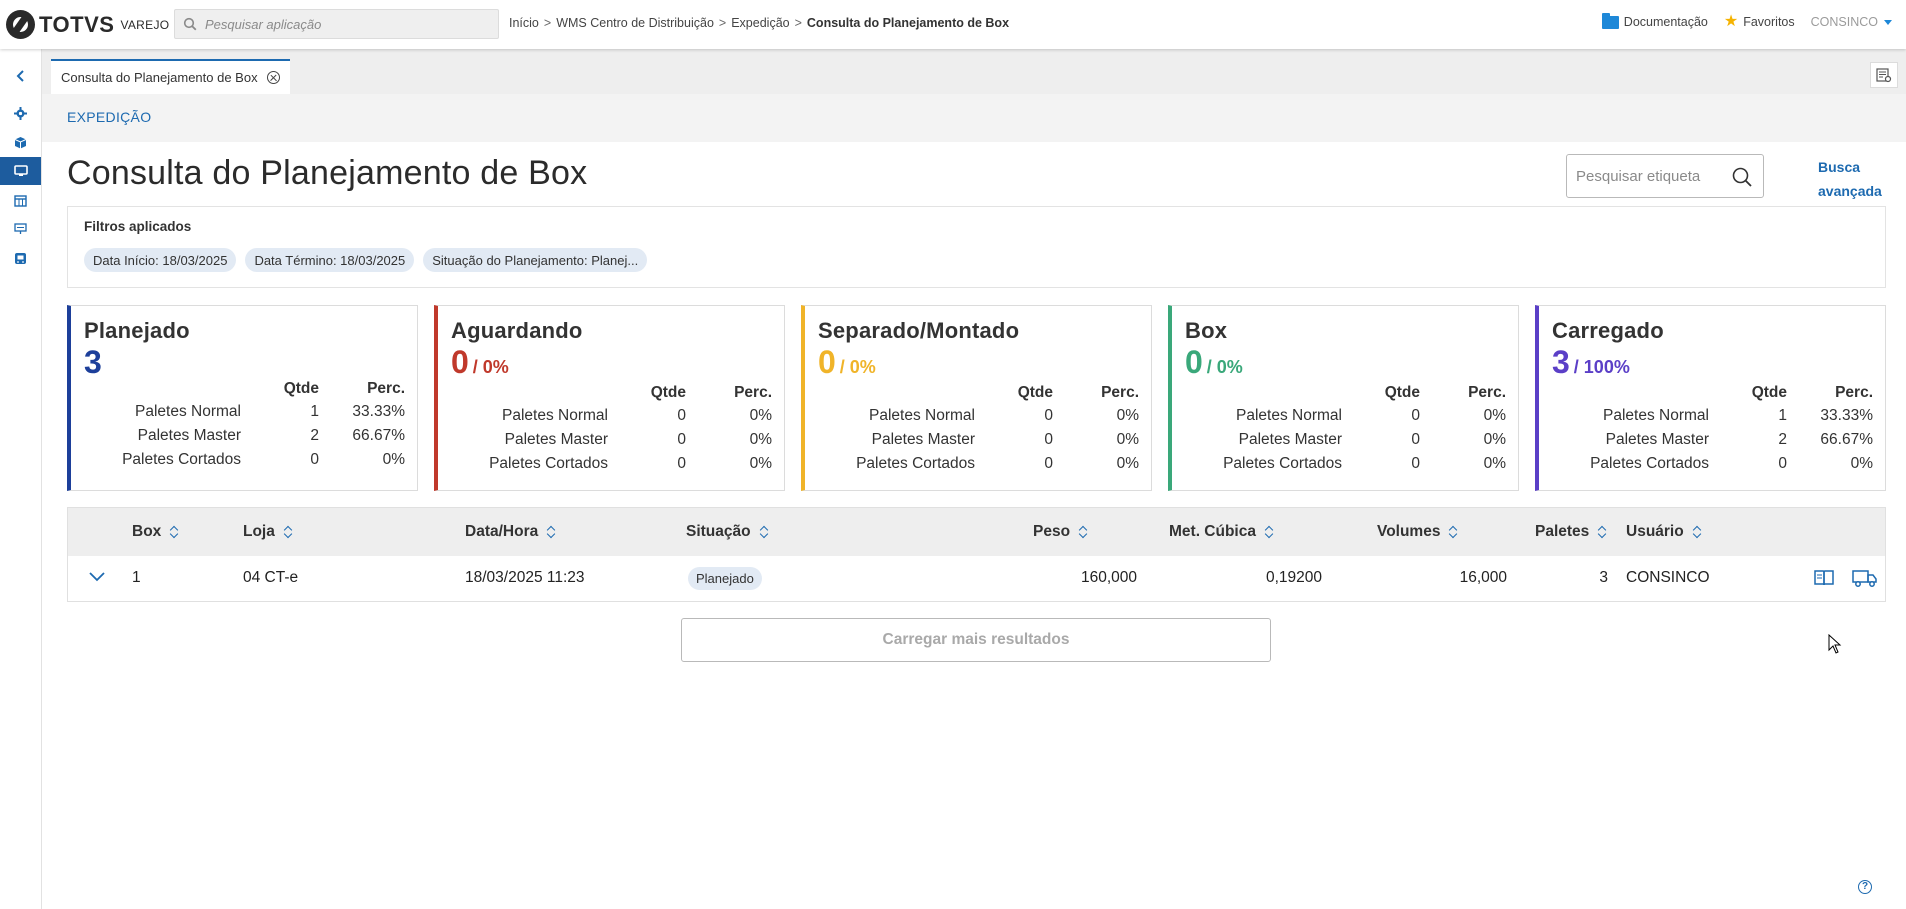 Image resolution: width=1906 pixels, height=909 pixels. What do you see at coordinates (20, 229) in the screenshot?
I see `sidebar-item-dashboard` at bounding box center [20, 229].